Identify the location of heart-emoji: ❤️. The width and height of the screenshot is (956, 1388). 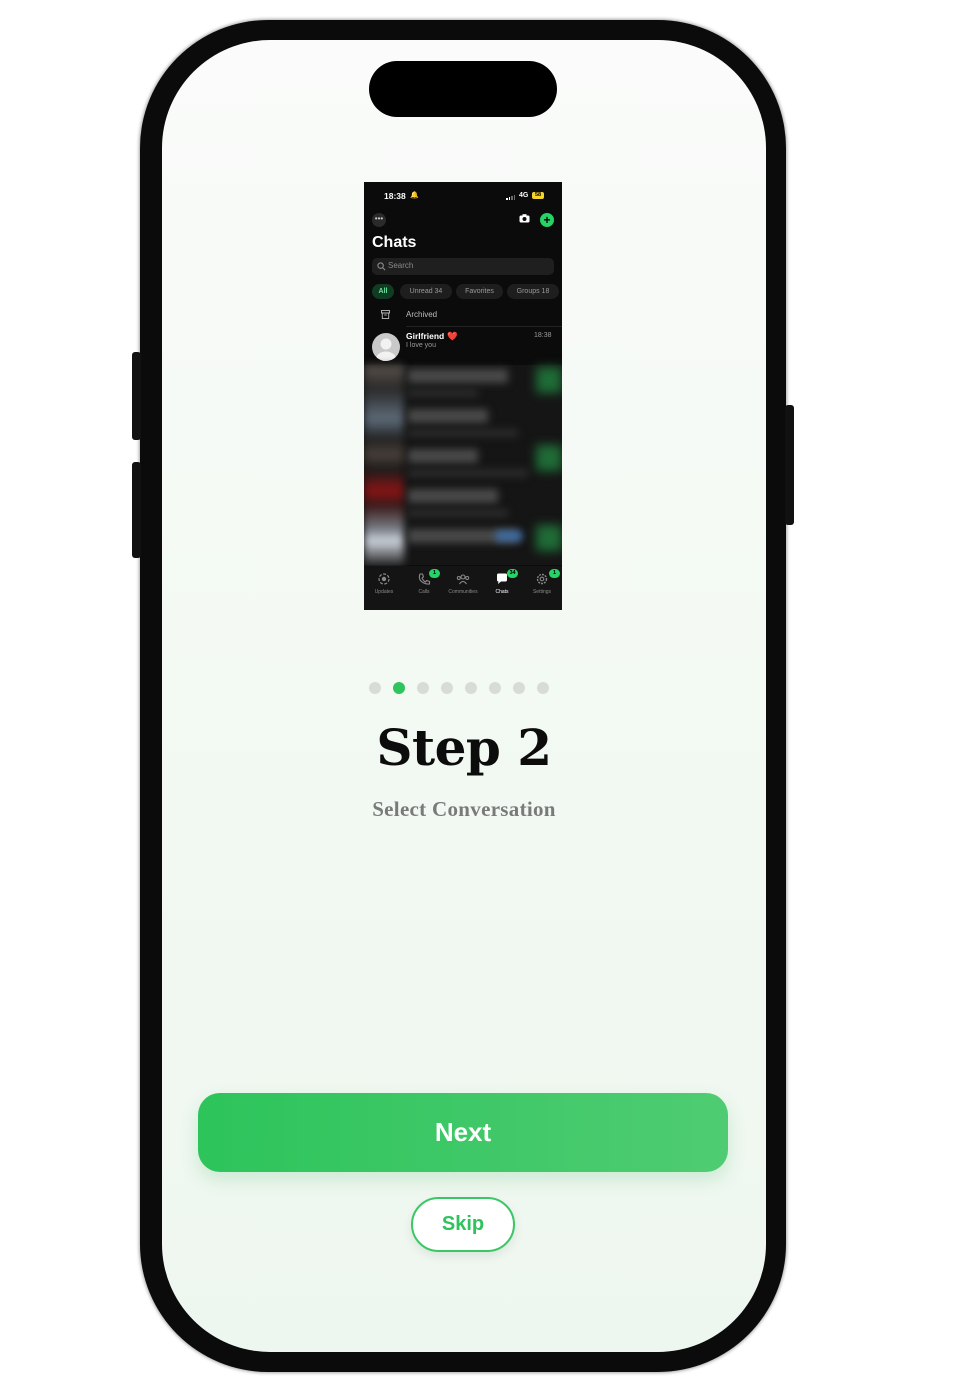
(452, 336).